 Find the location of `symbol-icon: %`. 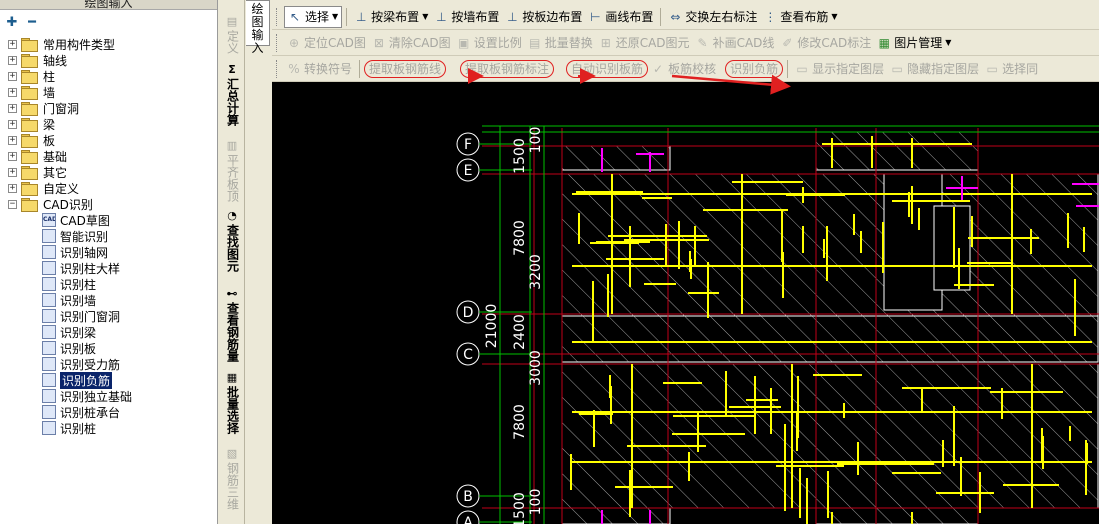

symbol-icon: % is located at coordinates (294, 68).